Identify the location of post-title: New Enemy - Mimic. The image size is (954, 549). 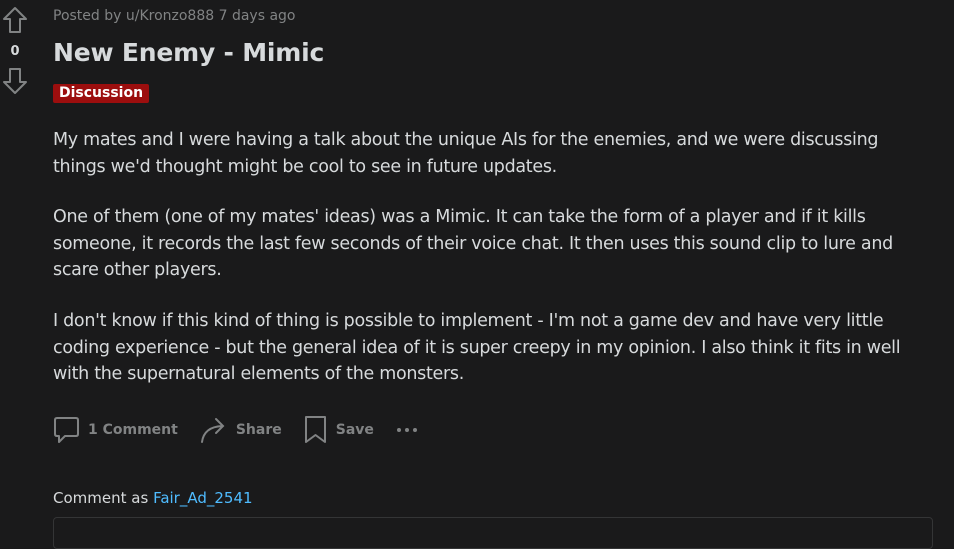
(189, 52).